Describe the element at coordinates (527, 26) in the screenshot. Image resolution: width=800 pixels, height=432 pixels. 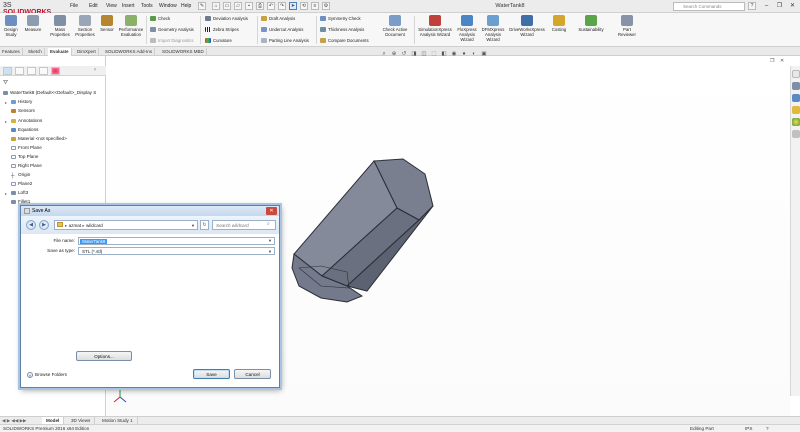
I see `driveworksxpress-button: DriveWorksXpress Wizard` at that location.